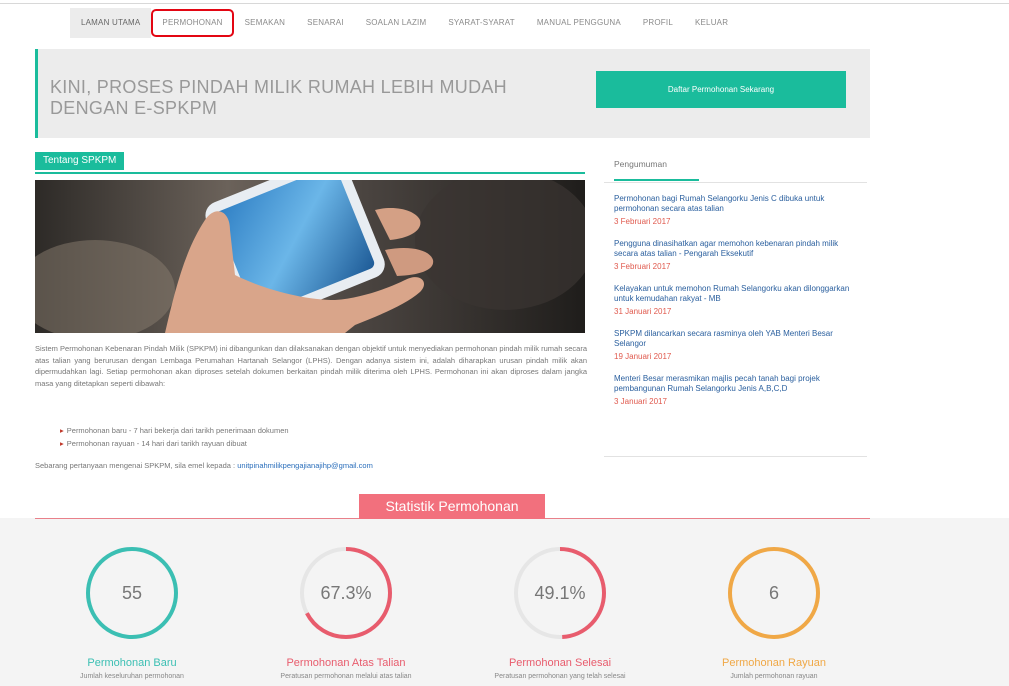 This screenshot has width=1009, height=686. I want to click on nav-semakan: SEMAKAN, so click(265, 23).